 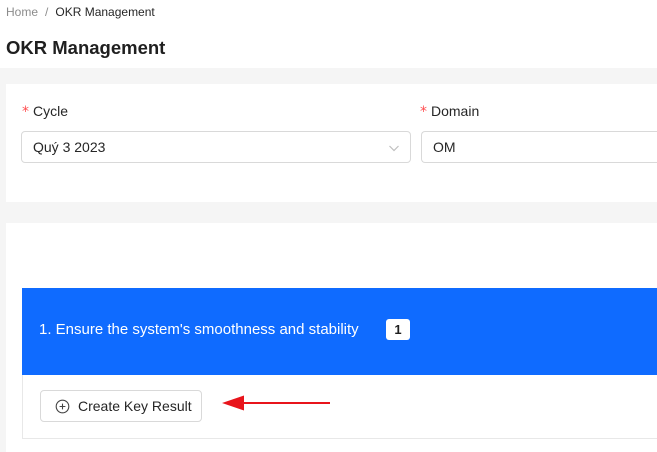 I want to click on cycle-label: * Cycle, so click(x=45, y=111).